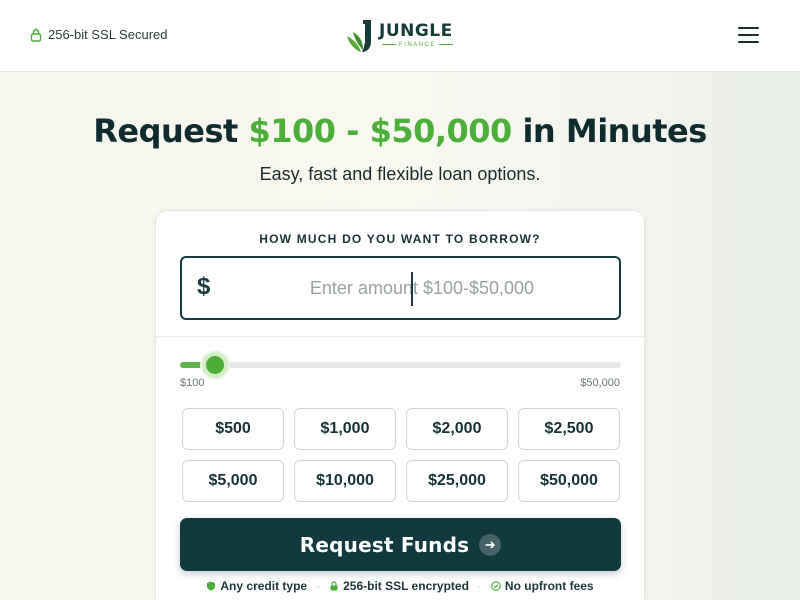 Image resolution: width=800 pixels, height=600 pixels. Describe the element at coordinates (406, 586) in the screenshot. I see `trust-text: 256-bit SSL encrypted` at that location.